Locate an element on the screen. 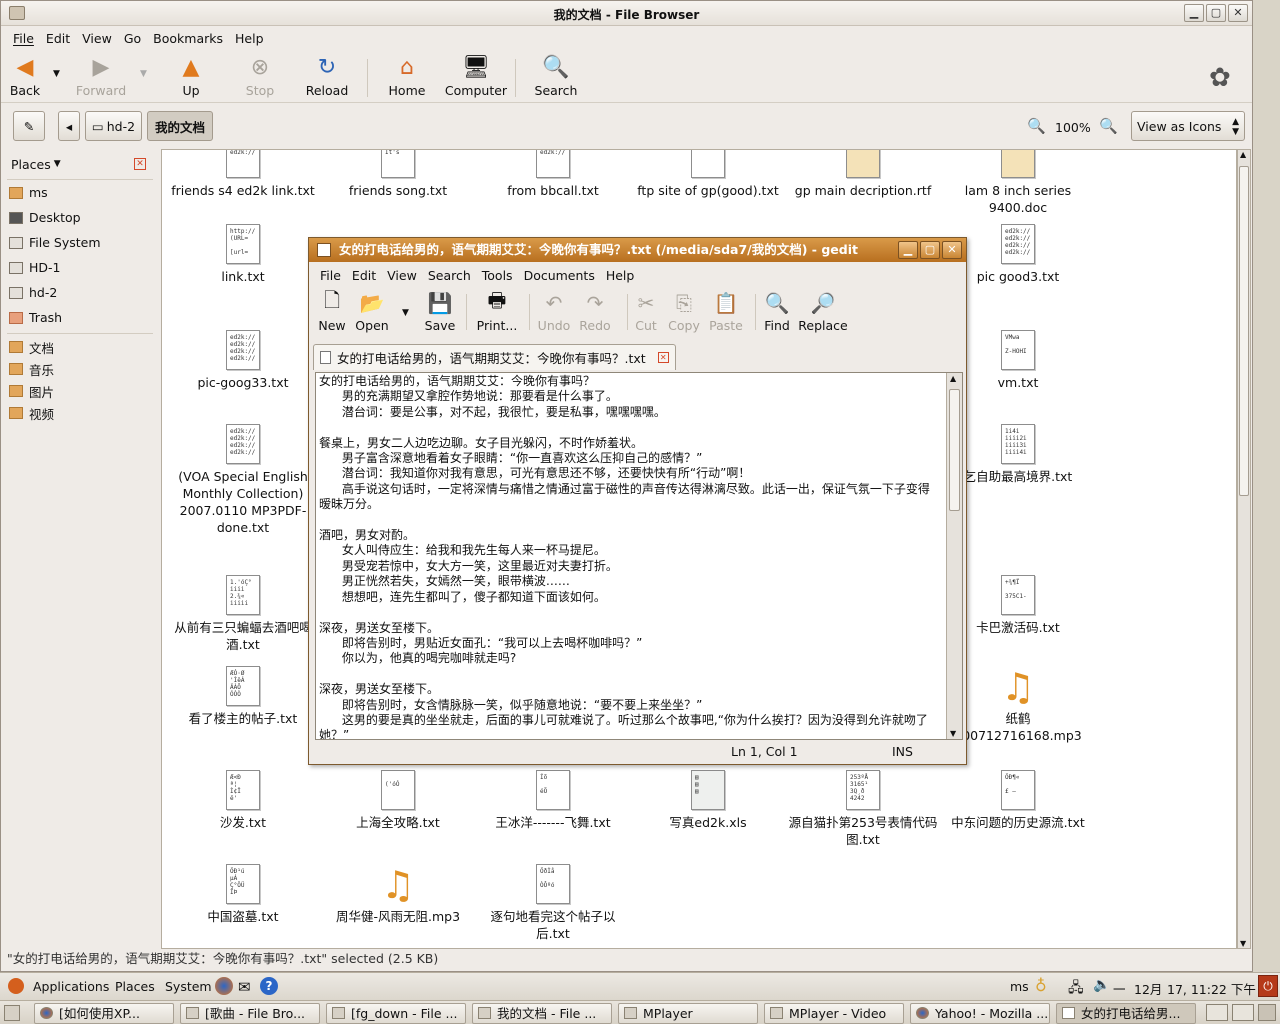 Image resolution: width=1280 pixels, height=1024 pixels. task-button: MPlayer is located at coordinates (688, 1013).